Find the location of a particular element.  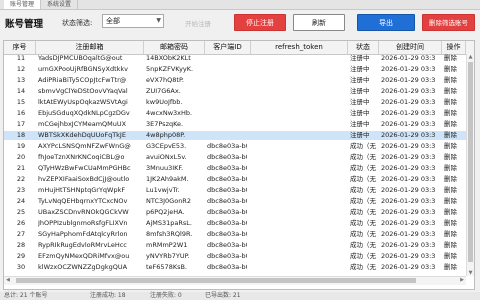

row-status: 成功（无 is located at coordinates (363, 234).